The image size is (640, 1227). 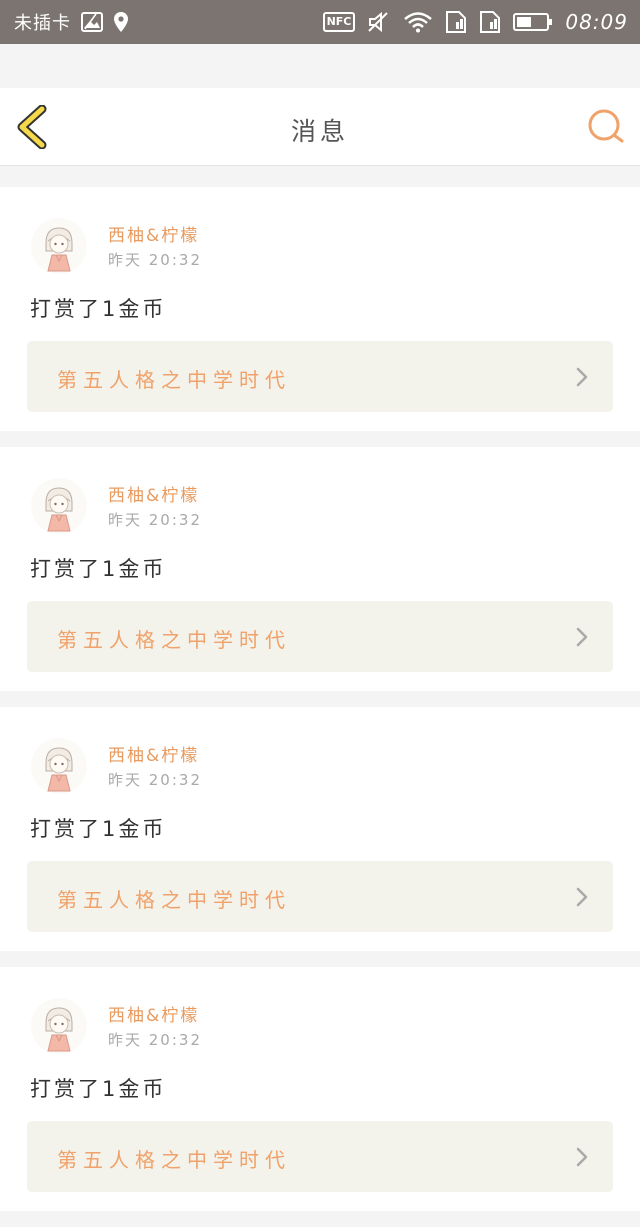 What do you see at coordinates (121, 22) in the screenshot?
I see `location-icon` at bounding box center [121, 22].